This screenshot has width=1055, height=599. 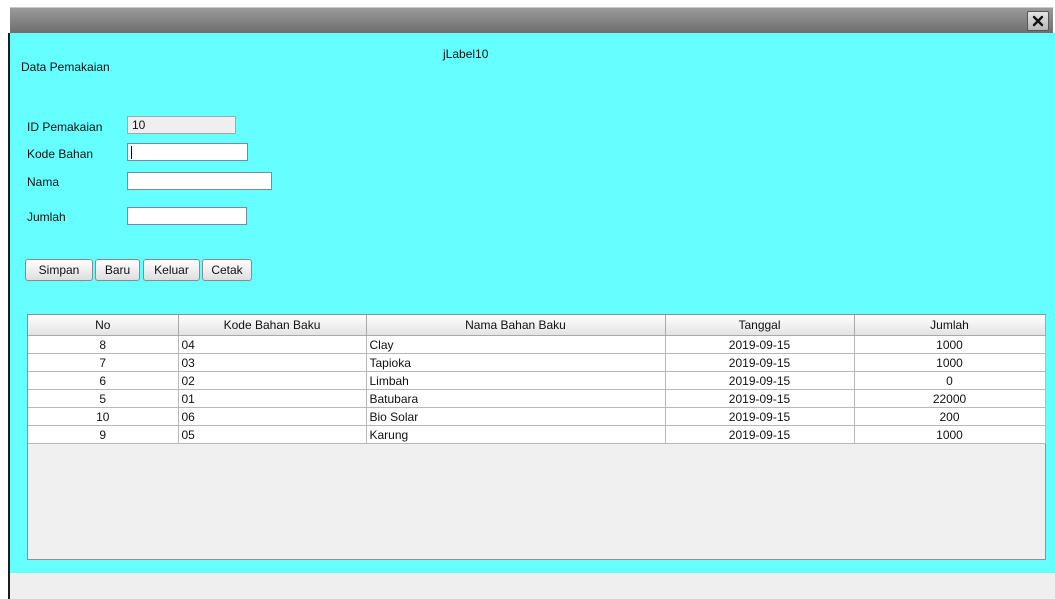 What do you see at coordinates (515, 380) in the screenshot?
I see `cell-nama: Limbah` at bounding box center [515, 380].